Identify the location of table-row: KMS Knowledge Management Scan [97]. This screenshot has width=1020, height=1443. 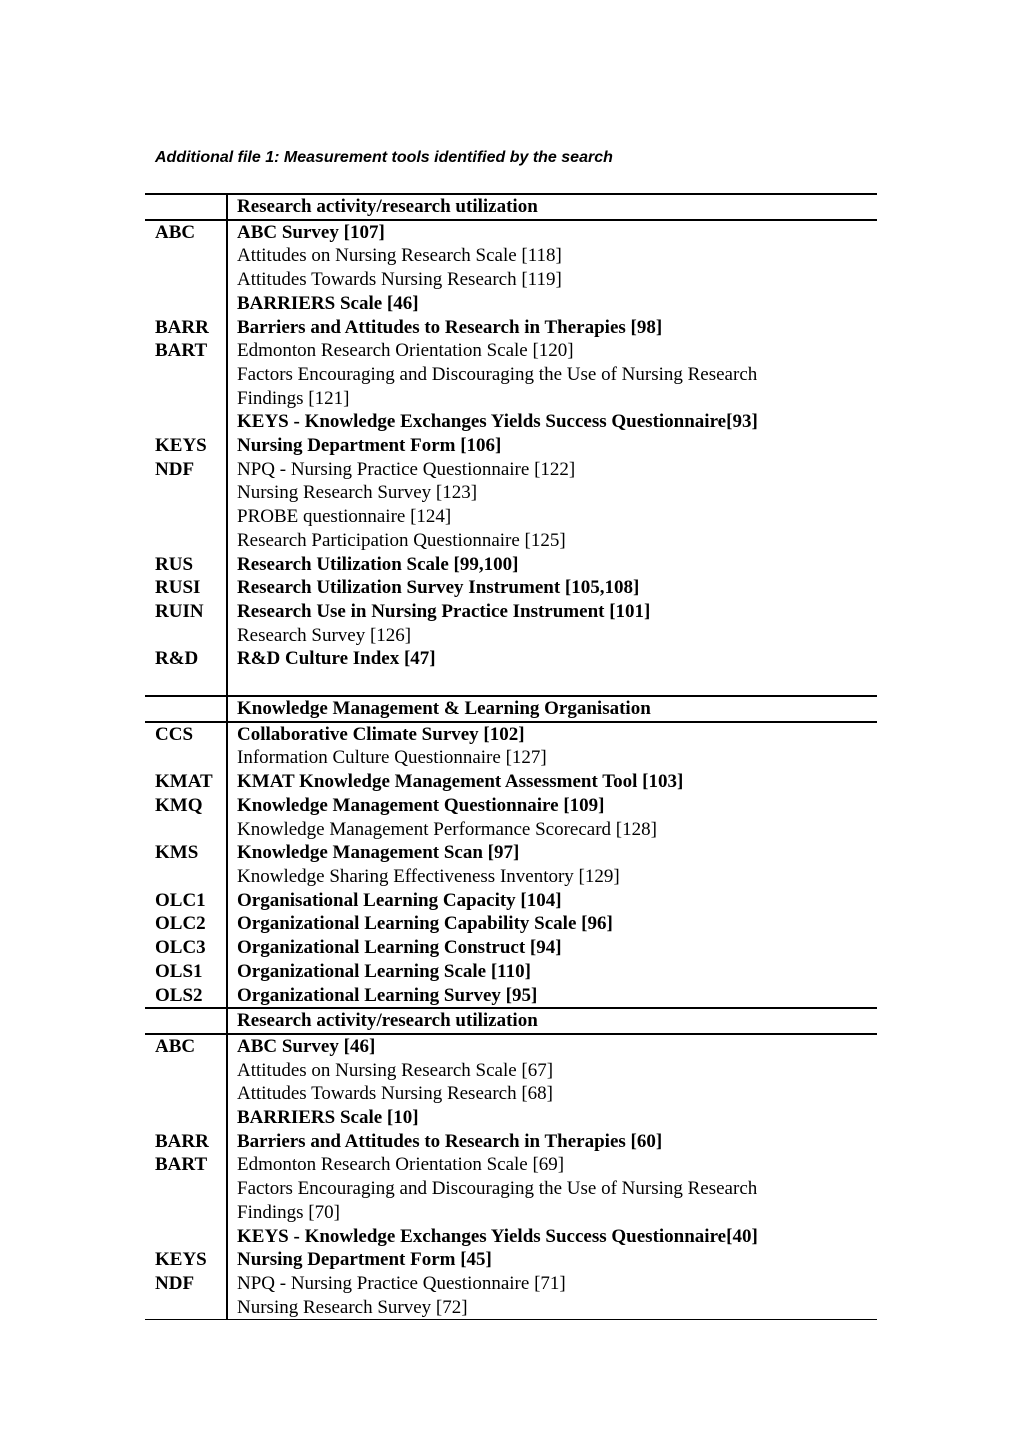
(511, 853).